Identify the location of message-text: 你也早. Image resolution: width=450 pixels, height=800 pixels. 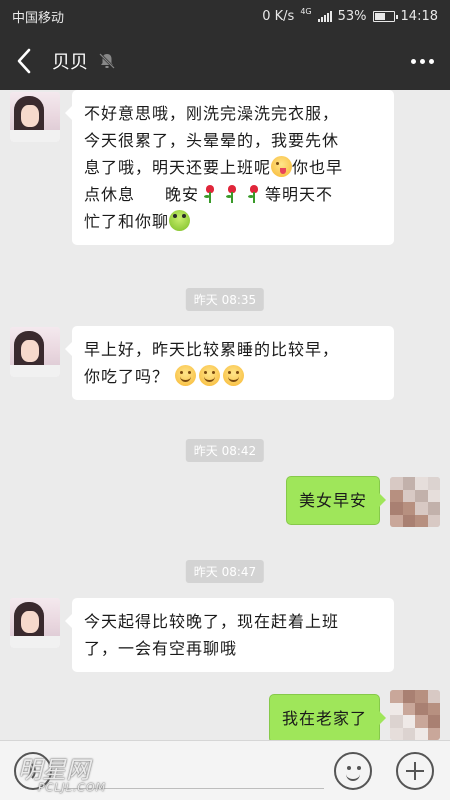
(318, 167).